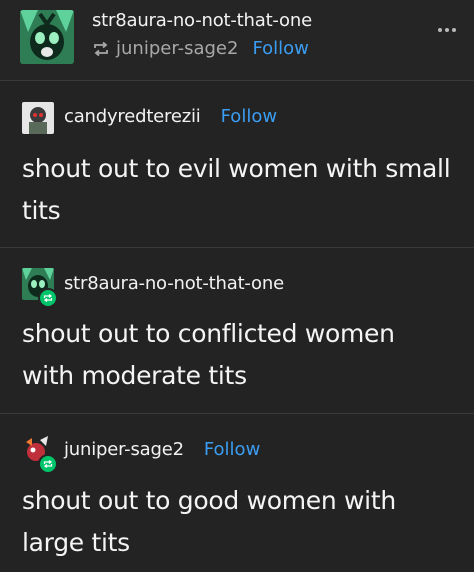  Describe the element at coordinates (177, 48) in the screenshot. I see `reblogged-from-link: juniper-sage2` at that location.